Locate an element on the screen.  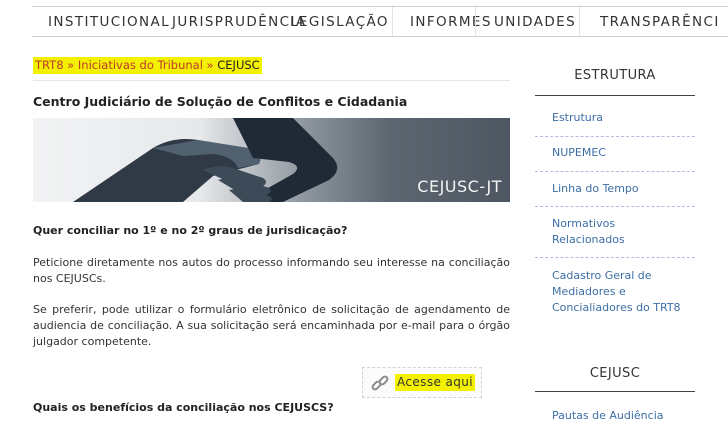
breadcrumb: TRT8 » Iniciativas do Tribunal » CEJUSC is located at coordinates (147, 65).